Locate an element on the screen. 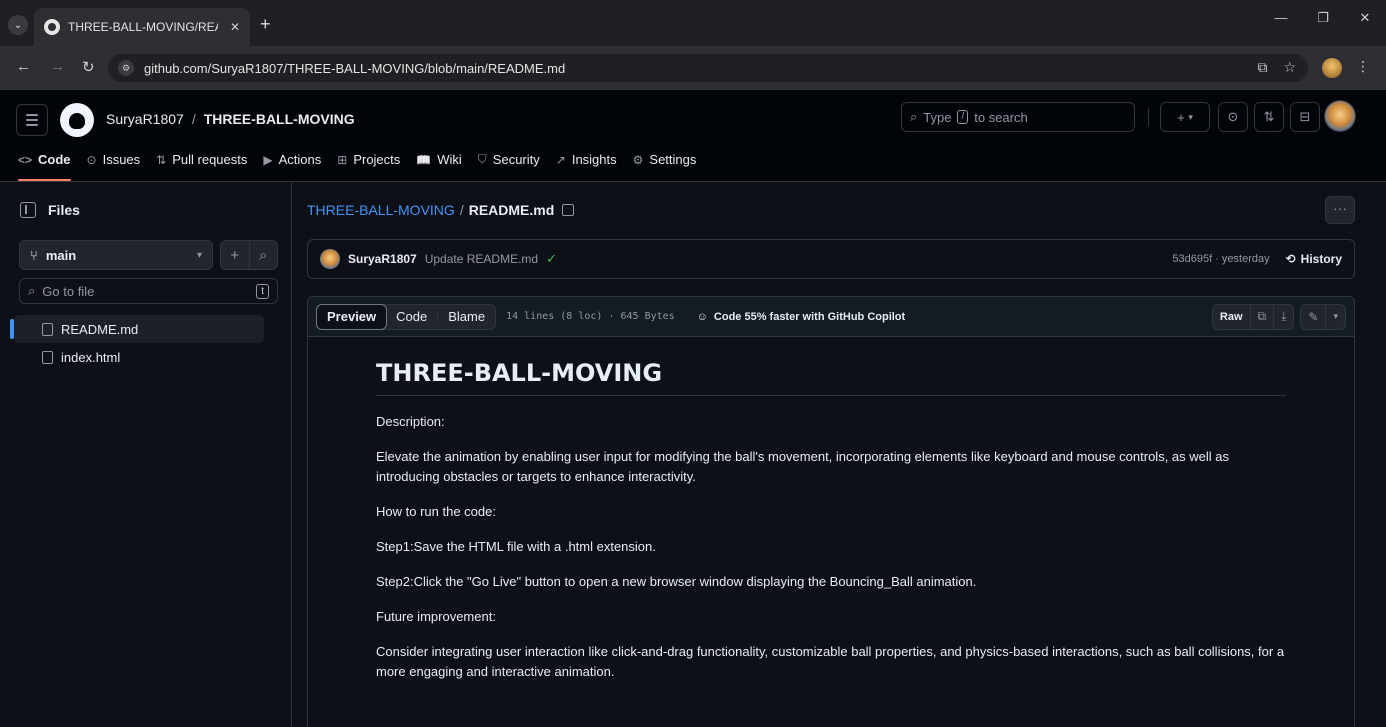 Image resolution: width=1386 pixels, height=727 pixels. install-app-icon: ⧉ is located at coordinates (1262, 67).